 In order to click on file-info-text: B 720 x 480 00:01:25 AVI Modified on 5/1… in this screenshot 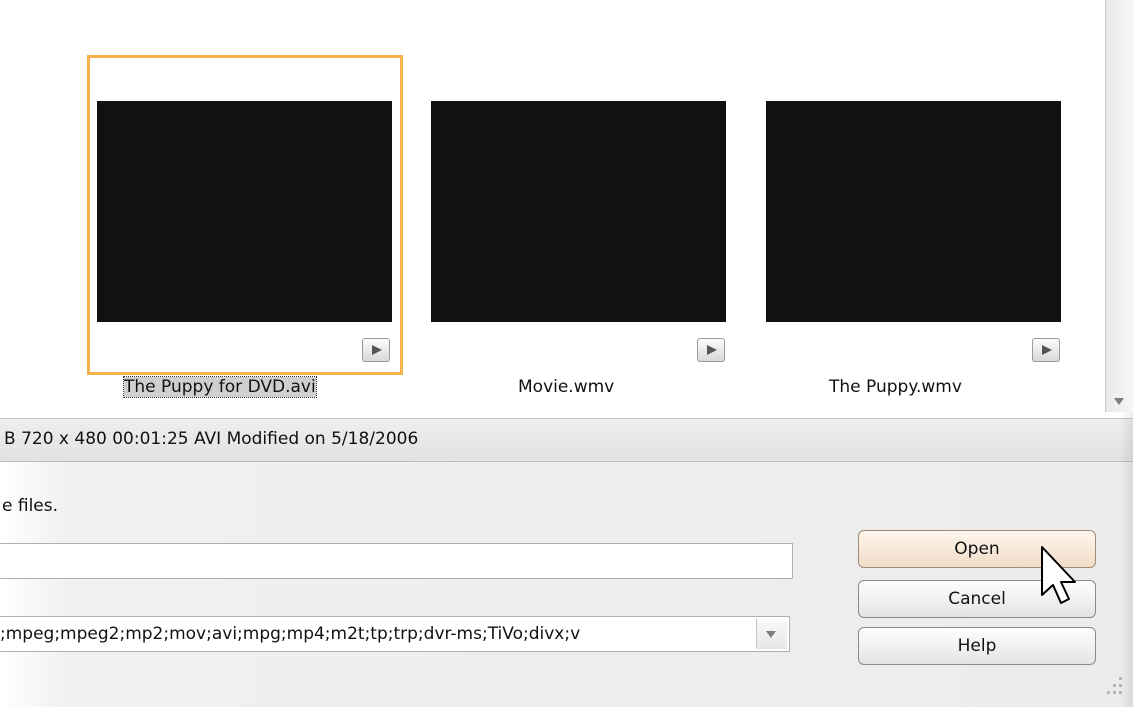, I will do `click(211, 439)`.